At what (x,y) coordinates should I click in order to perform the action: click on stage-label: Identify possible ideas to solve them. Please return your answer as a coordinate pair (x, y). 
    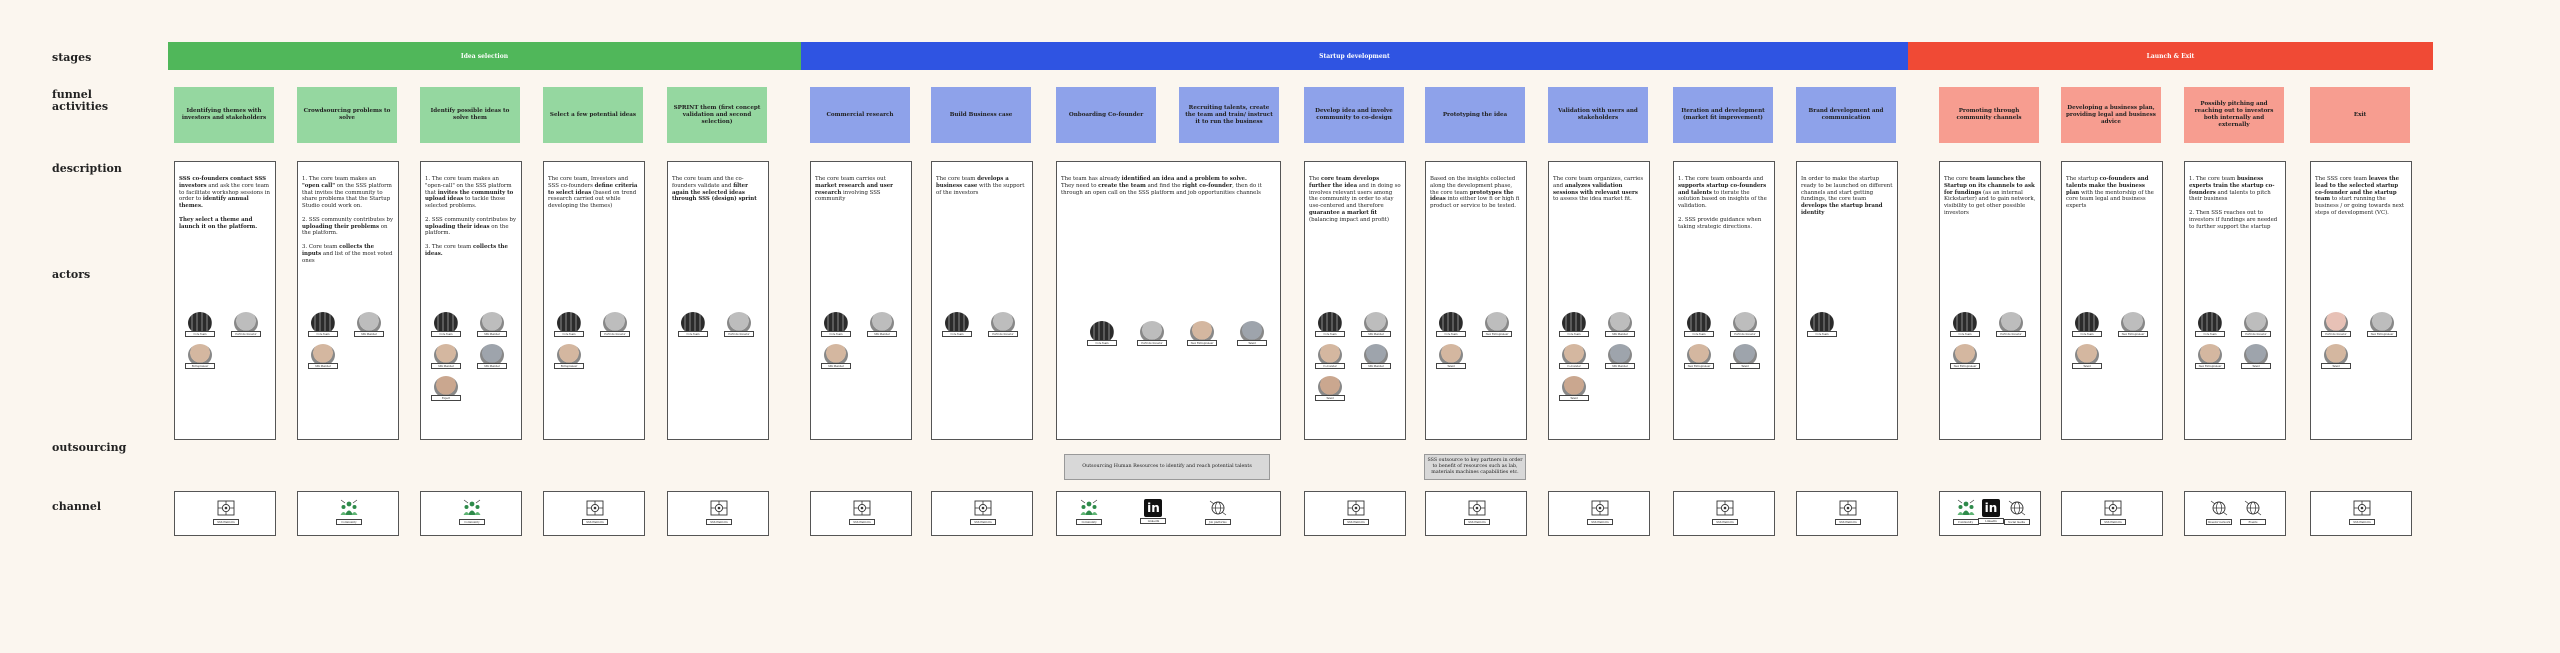
    Looking at the image, I should click on (470, 114).